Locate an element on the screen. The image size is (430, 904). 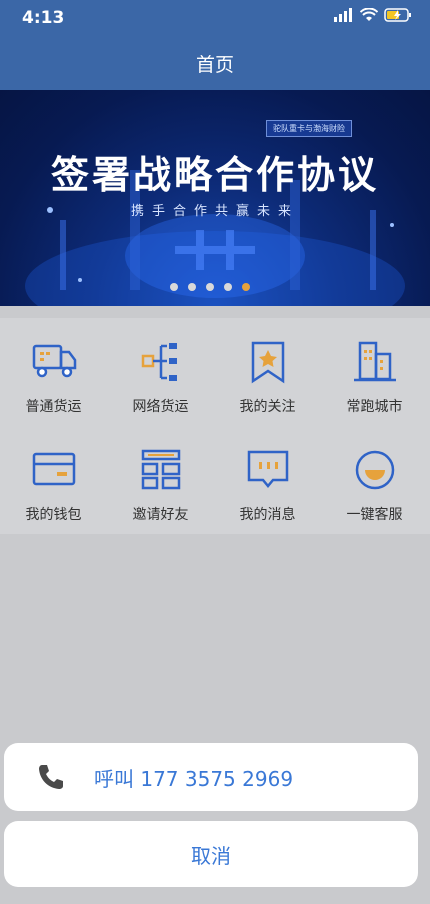
menu-item-我的消息: 我的消息 is located at coordinates (267, 479).